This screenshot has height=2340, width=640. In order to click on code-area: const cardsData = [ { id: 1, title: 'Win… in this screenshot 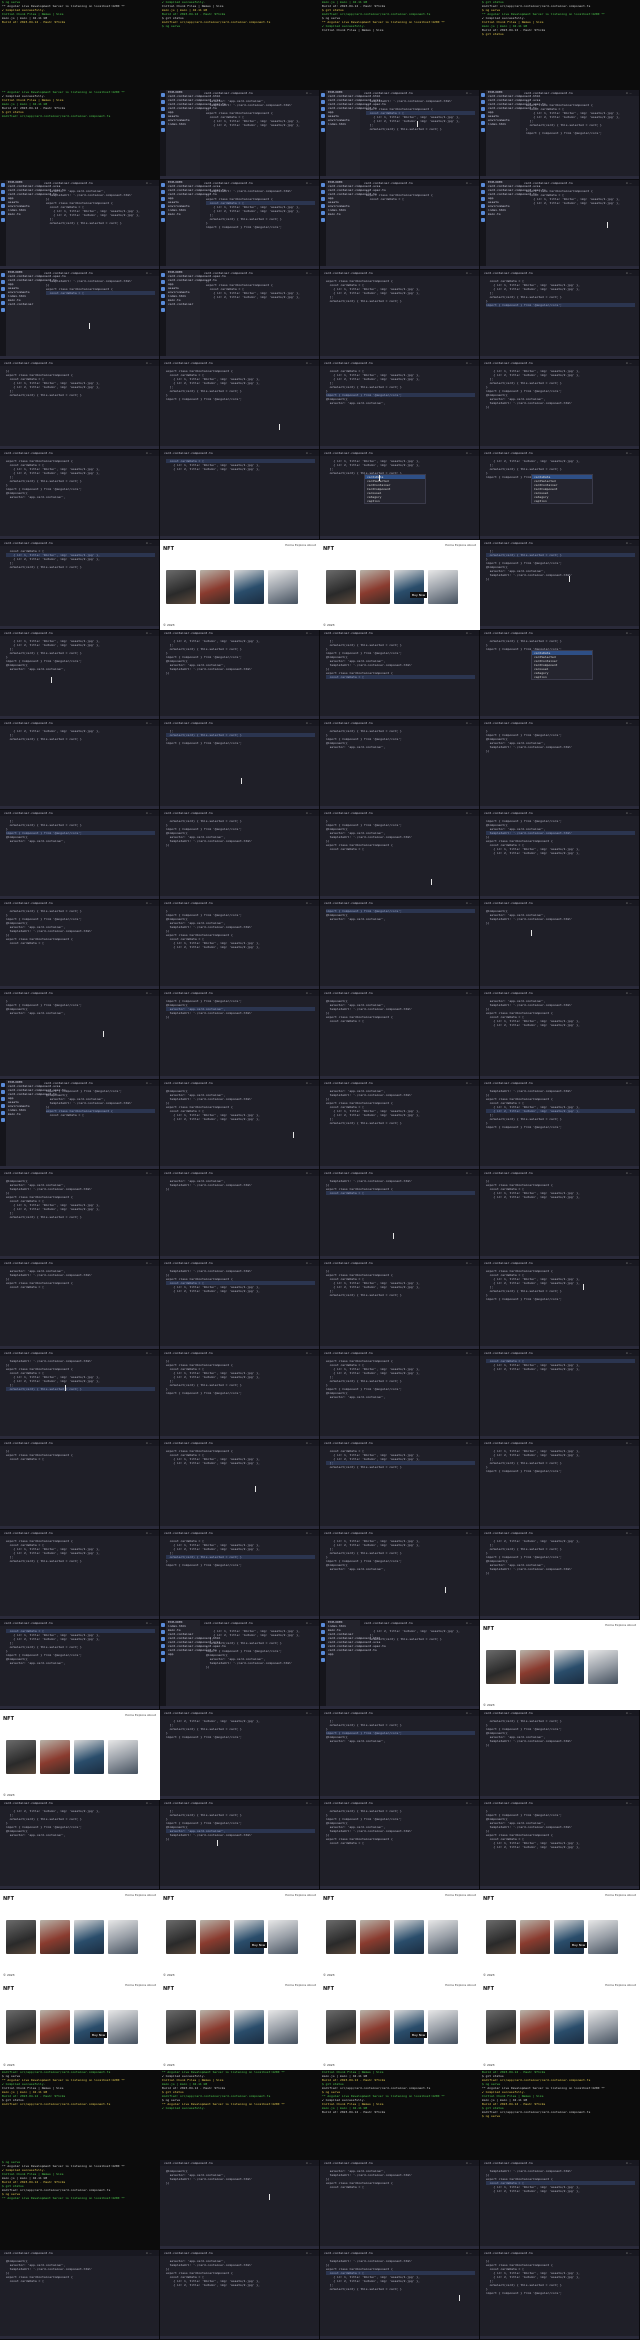, I will do `click(240, 1553)`.